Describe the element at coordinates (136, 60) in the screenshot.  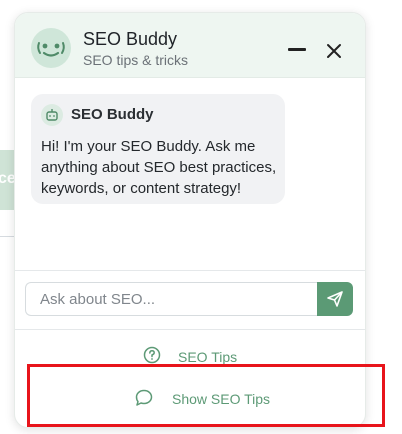
I see `chat-subtitle: SEO tips & tricks` at that location.